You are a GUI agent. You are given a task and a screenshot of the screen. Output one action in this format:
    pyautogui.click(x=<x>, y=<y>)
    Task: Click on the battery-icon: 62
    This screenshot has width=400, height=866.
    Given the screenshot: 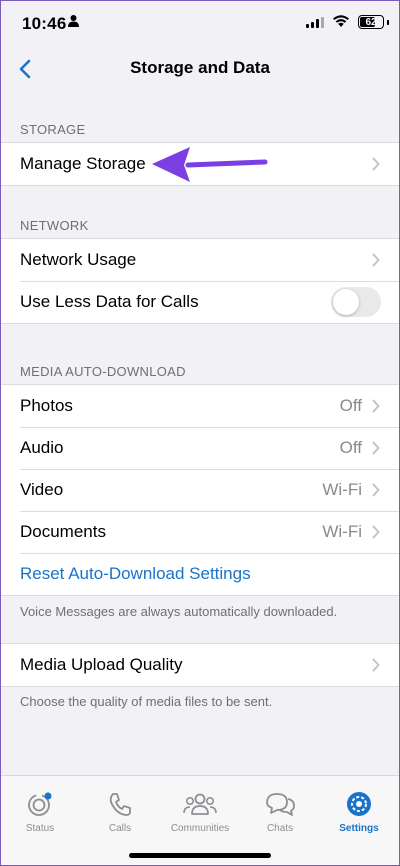 What is the action you would take?
    pyautogui.click(x=371, y=22)
    